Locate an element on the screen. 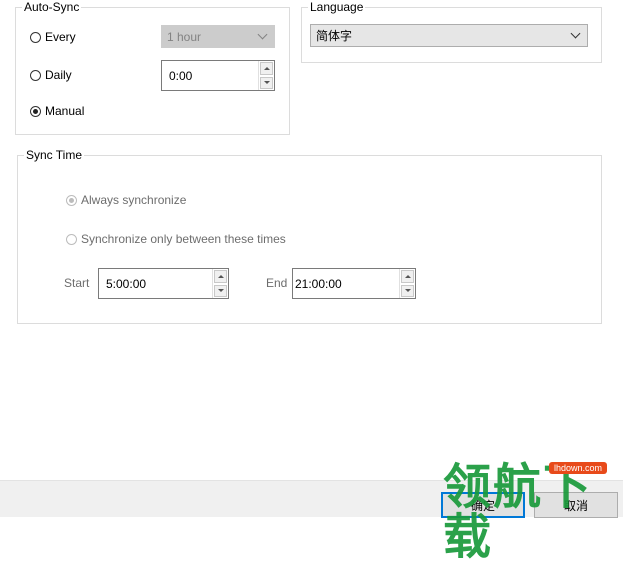  end-label: End is located at coordinates (277, 283).